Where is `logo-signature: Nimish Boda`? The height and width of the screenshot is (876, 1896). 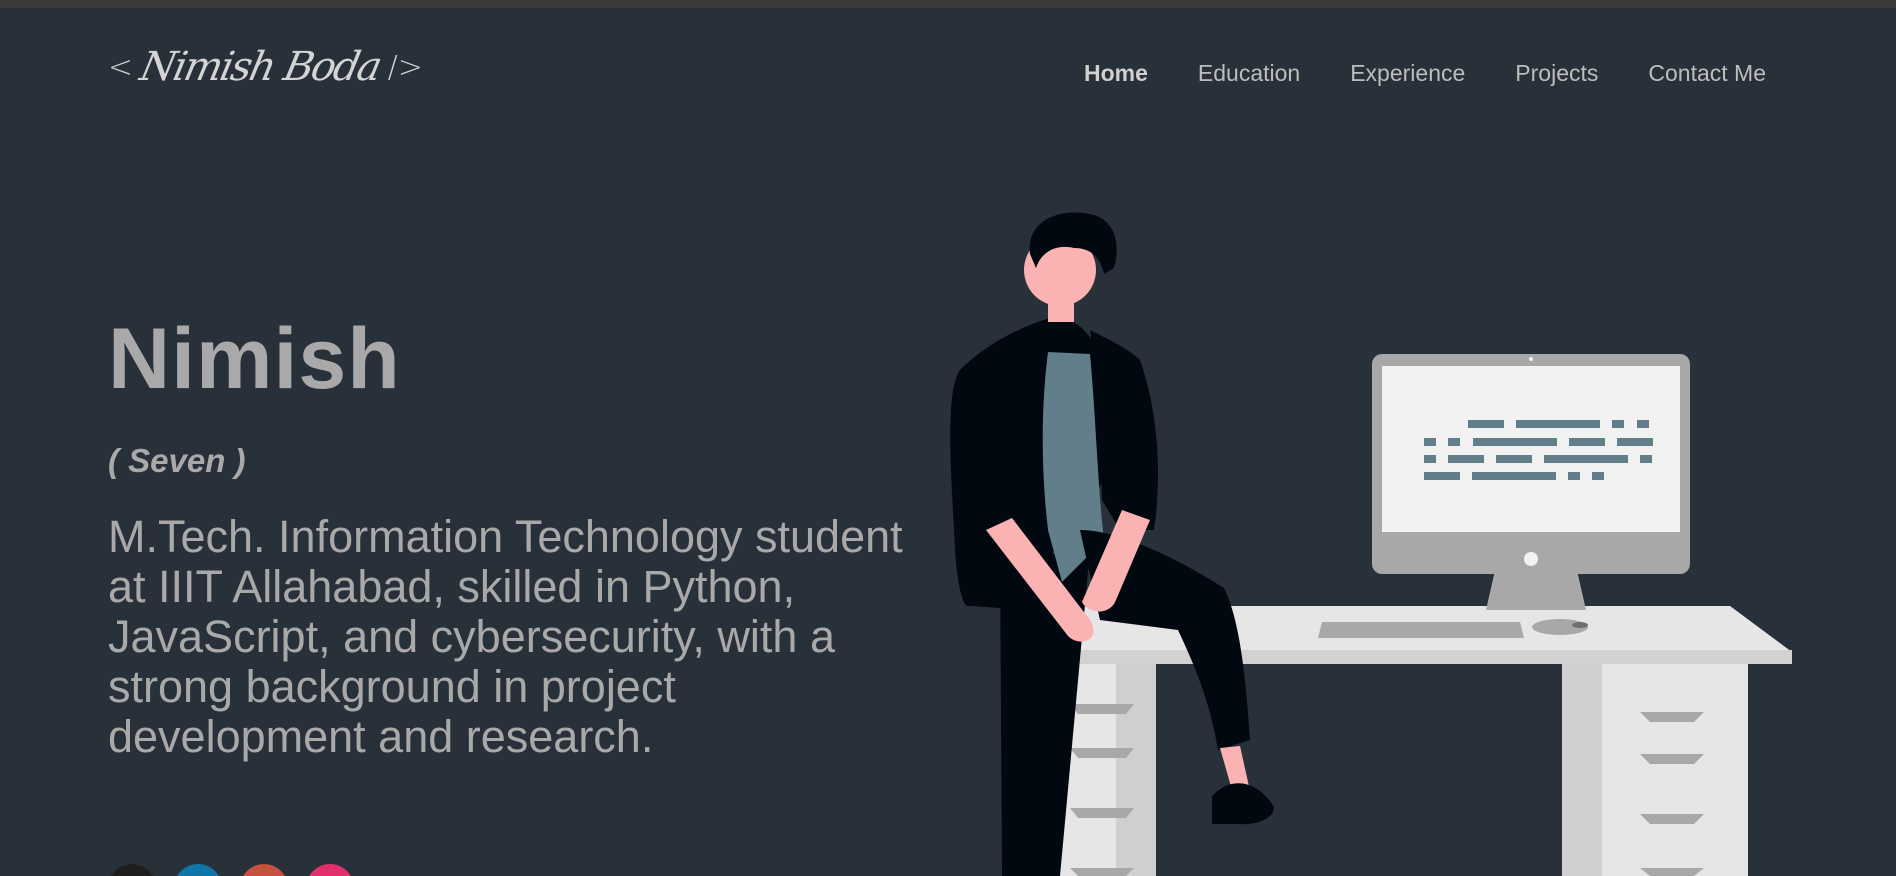
logo-signature: Nimish Boda is located at coordinates (260, 67).